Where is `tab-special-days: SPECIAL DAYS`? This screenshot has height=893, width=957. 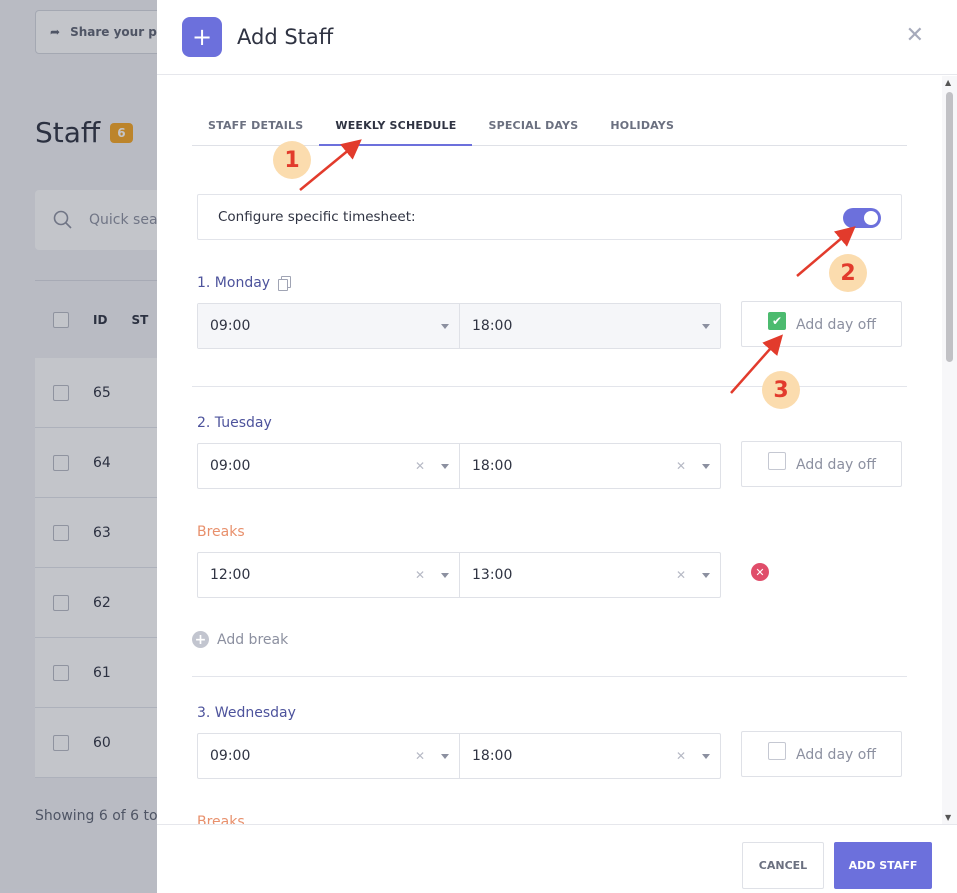 tab-special-days: SPECIAL DAYS is located at coordinates (533, 128).